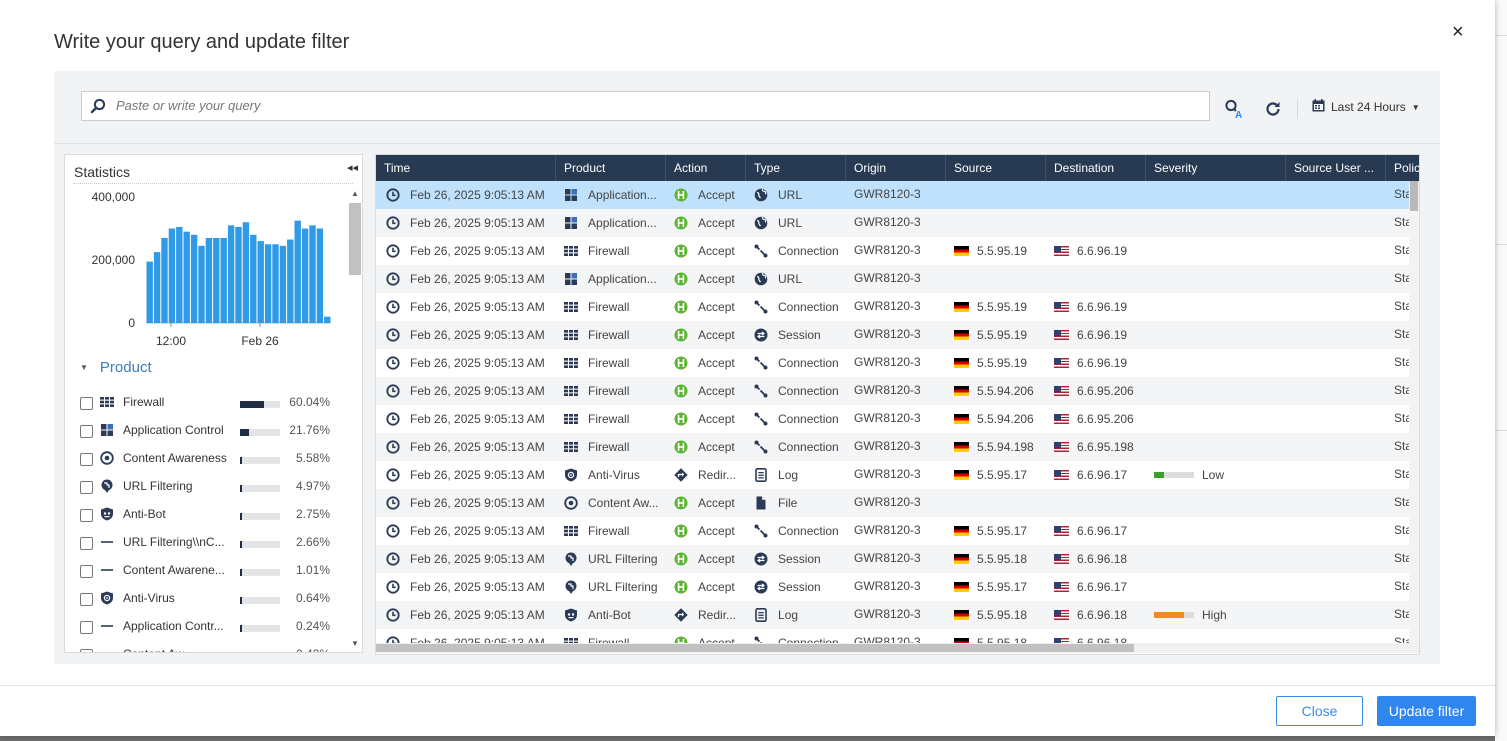 This screenshot has height=741, width=1507. I want to click on table-horizontal-scrollbar, so click(897, 648).